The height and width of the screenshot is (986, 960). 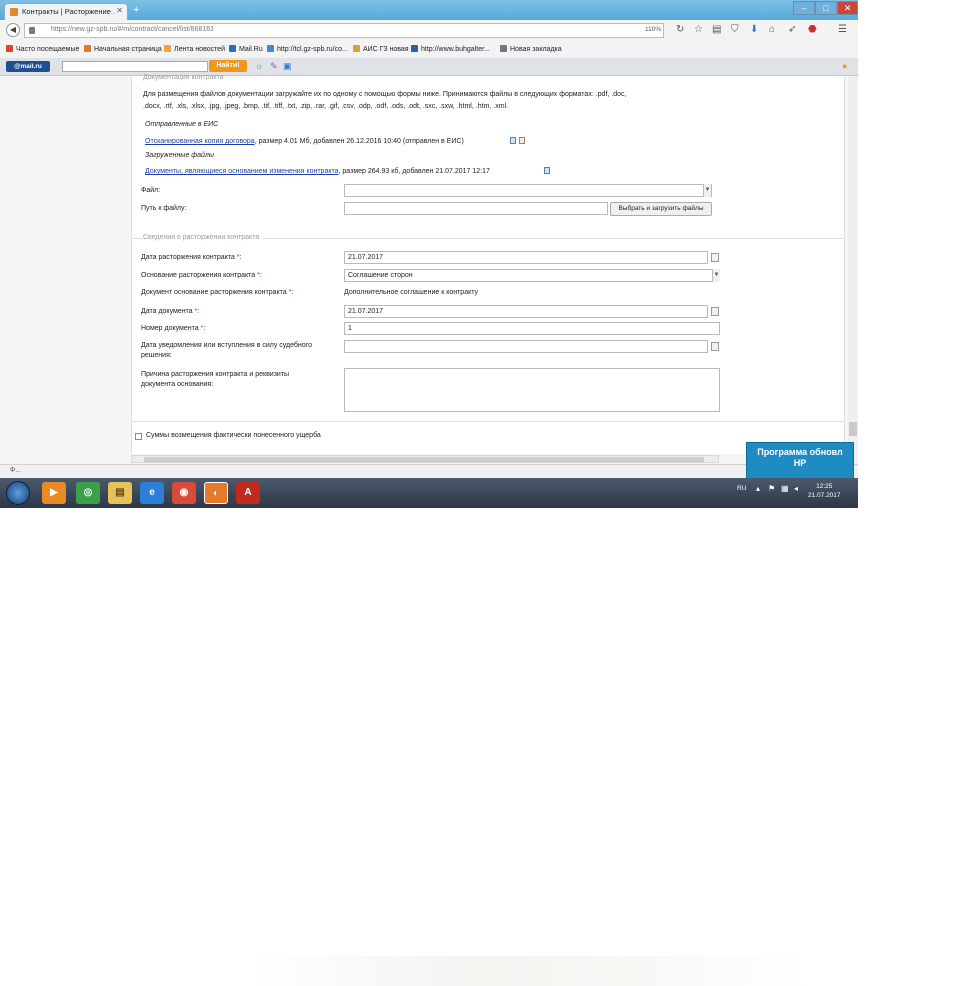 What do you see at coordinates (246, 49) in the screenshot?
I see `bookmark-item: Mail.Ru` at bounding box center [246, 49].